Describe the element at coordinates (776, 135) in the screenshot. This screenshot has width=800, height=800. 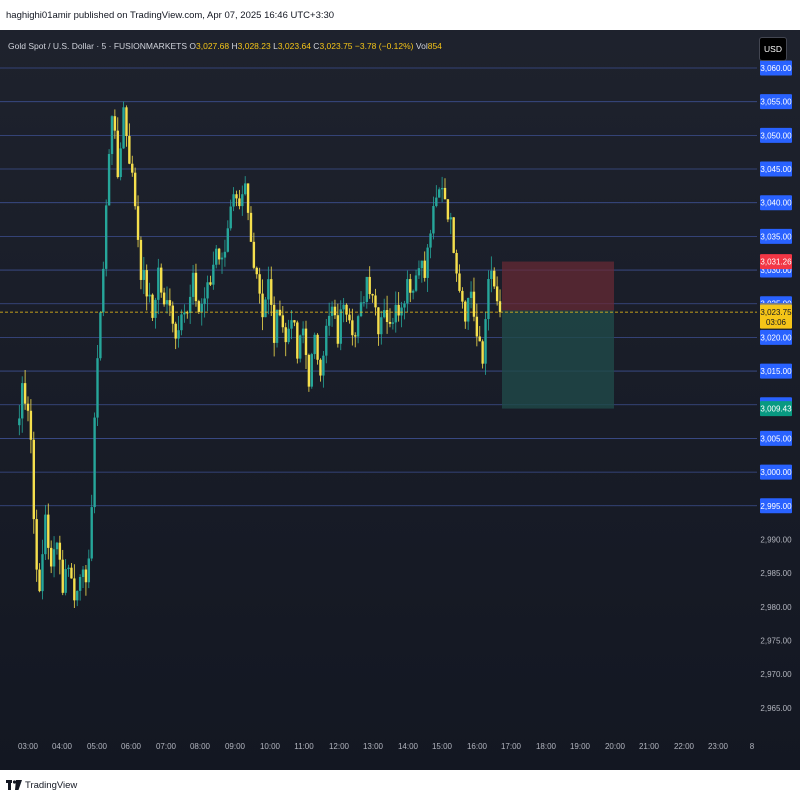
I see `level-badge-2-text: 3,050.00` at that location.